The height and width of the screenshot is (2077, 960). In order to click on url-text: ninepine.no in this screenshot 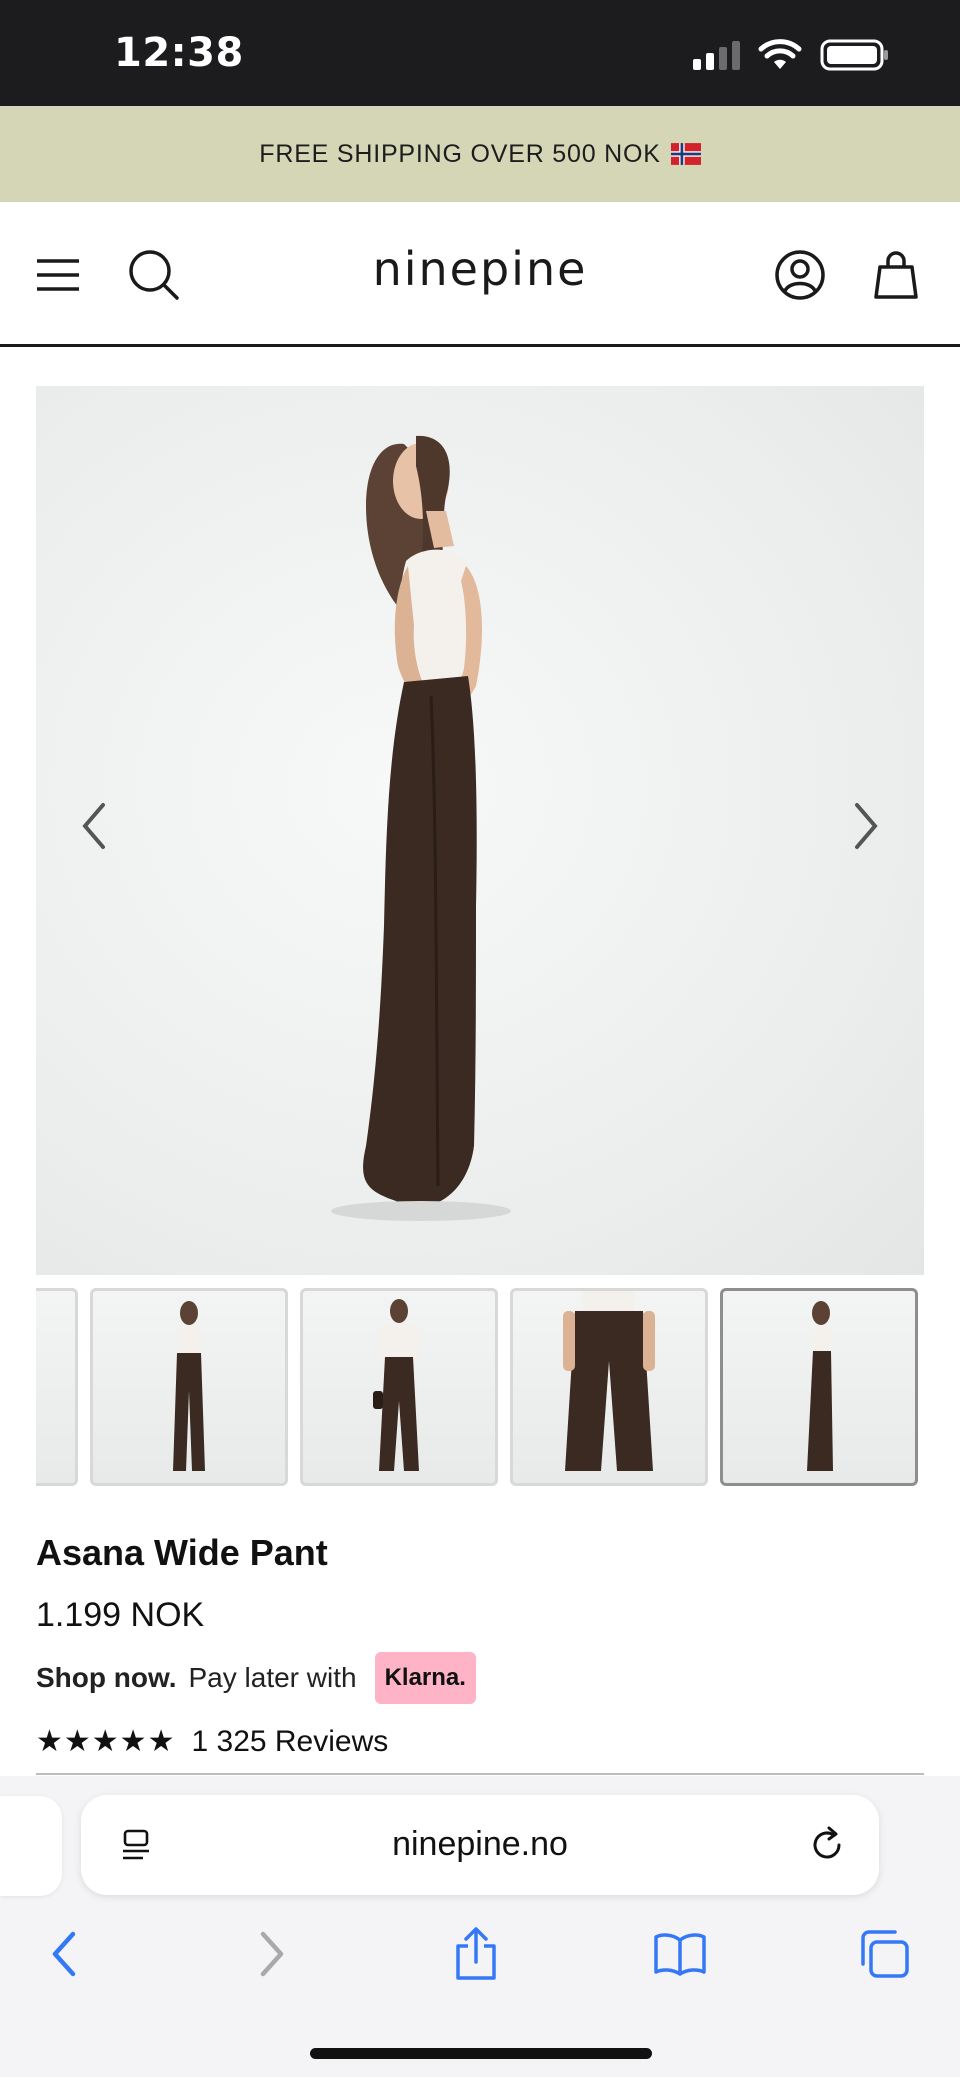, I will do `click(480, 1844)`.